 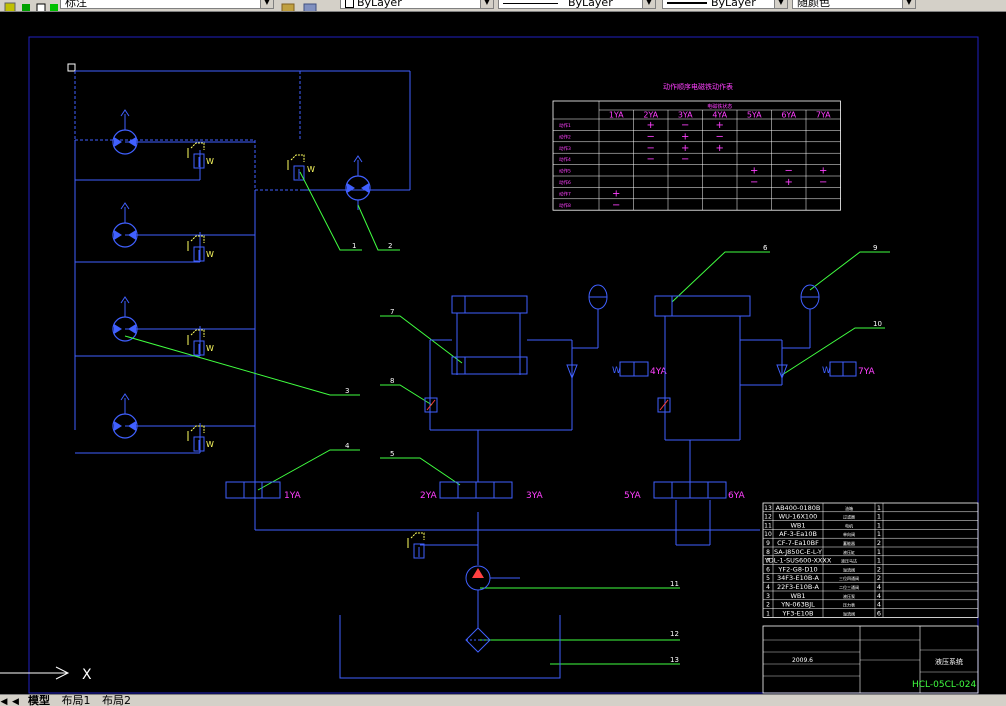 I want to click on layer-state-icon, so click(x=10, y=5).